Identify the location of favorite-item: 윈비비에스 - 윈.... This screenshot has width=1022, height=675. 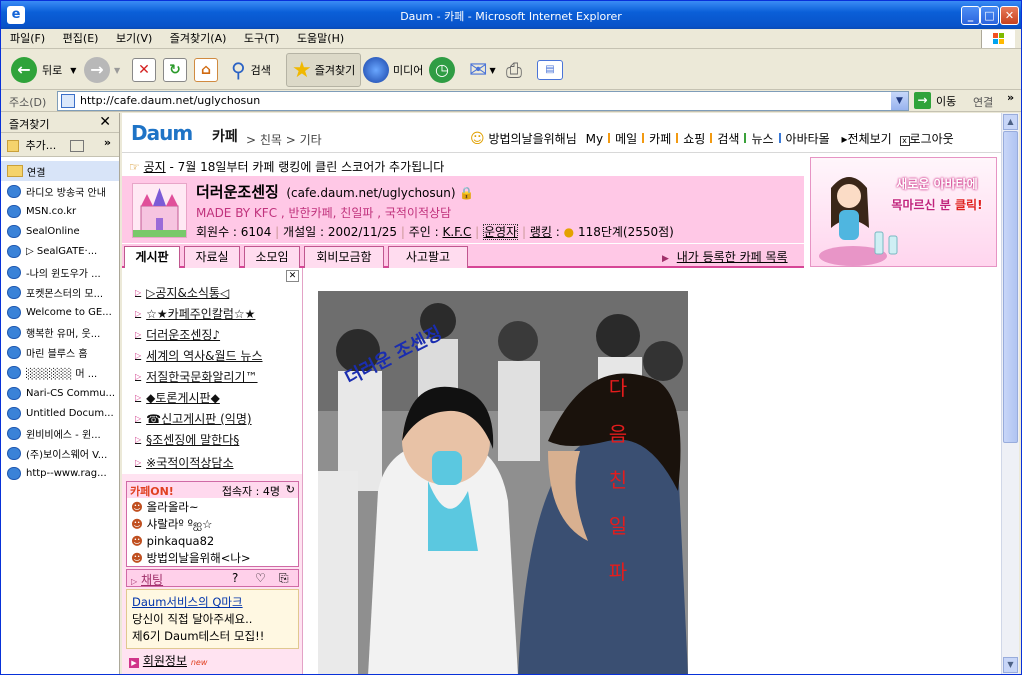
(60, 433).